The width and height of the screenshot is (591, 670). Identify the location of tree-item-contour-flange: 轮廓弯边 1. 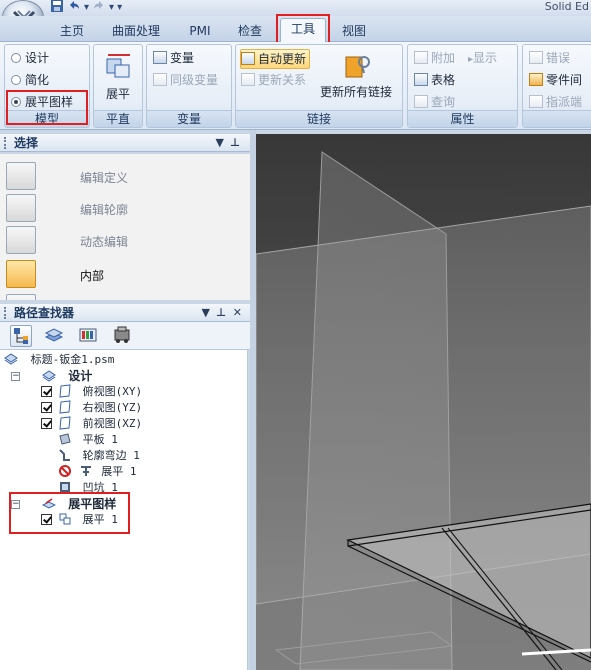
(99, 456).